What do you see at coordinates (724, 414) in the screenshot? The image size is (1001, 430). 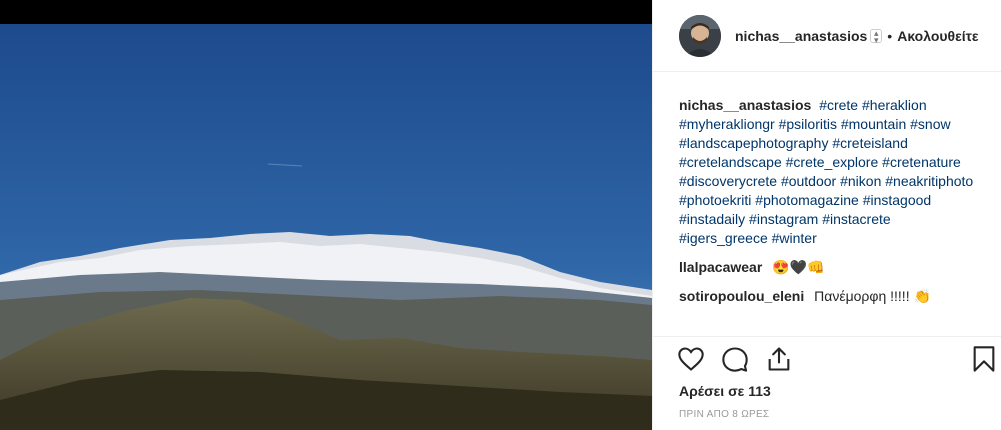 I see `post-timestamp: ΠΡΙΝ ΑΠΟ 8 ΩΡΕΣ` at bounding box center [724, 414].